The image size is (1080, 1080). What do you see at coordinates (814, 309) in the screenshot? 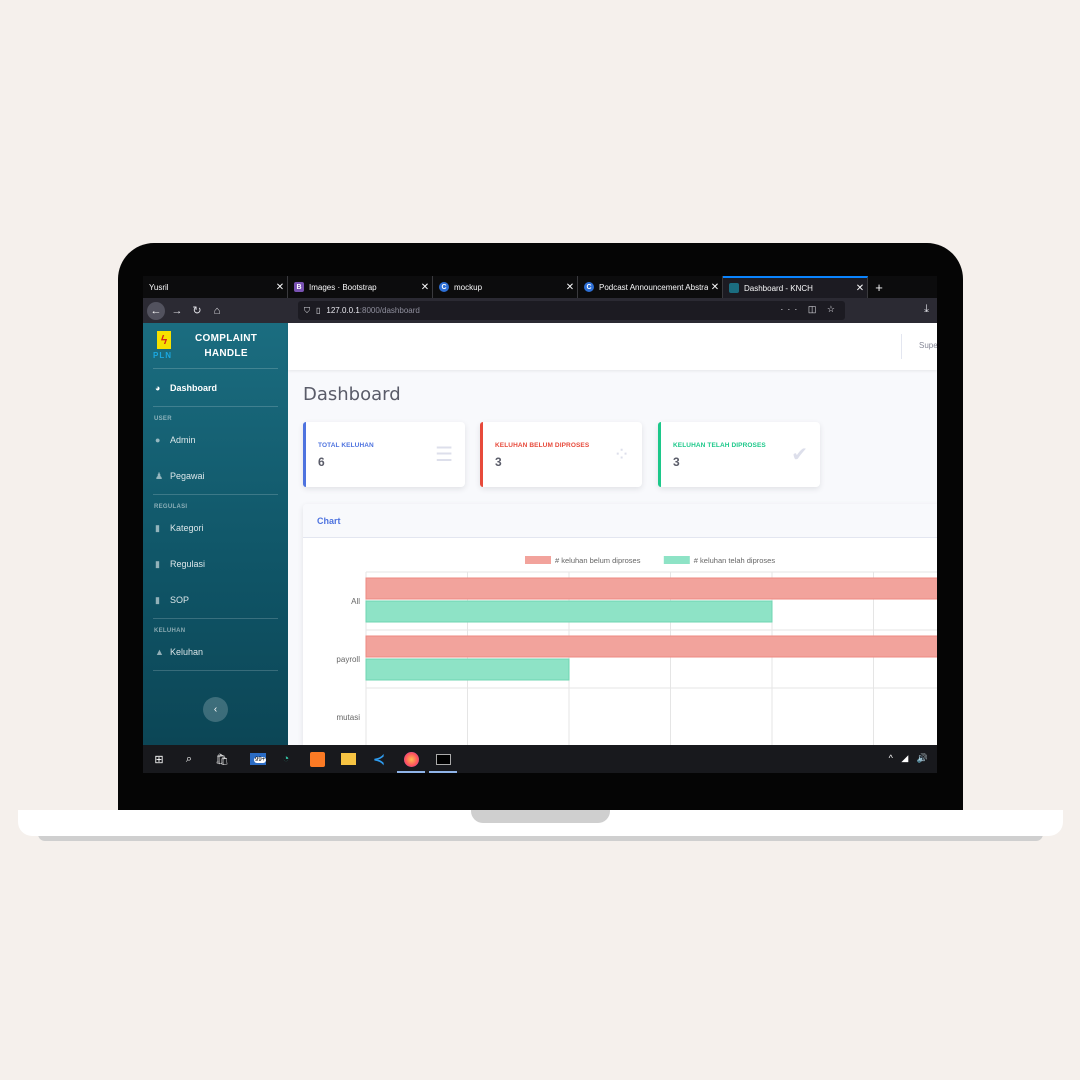
I see `pocket-icon: ◫` at bounding box center [814, 309].